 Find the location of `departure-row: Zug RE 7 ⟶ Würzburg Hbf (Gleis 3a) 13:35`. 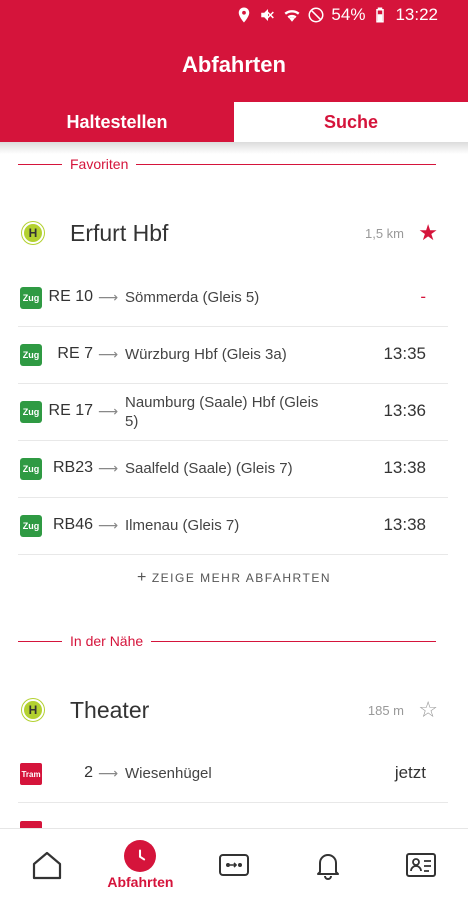

departure-row: Zug RE 7 ⟶ Würzburg Hbf (Gleis 3a) 13:35 is located at coordinates (233, 355).